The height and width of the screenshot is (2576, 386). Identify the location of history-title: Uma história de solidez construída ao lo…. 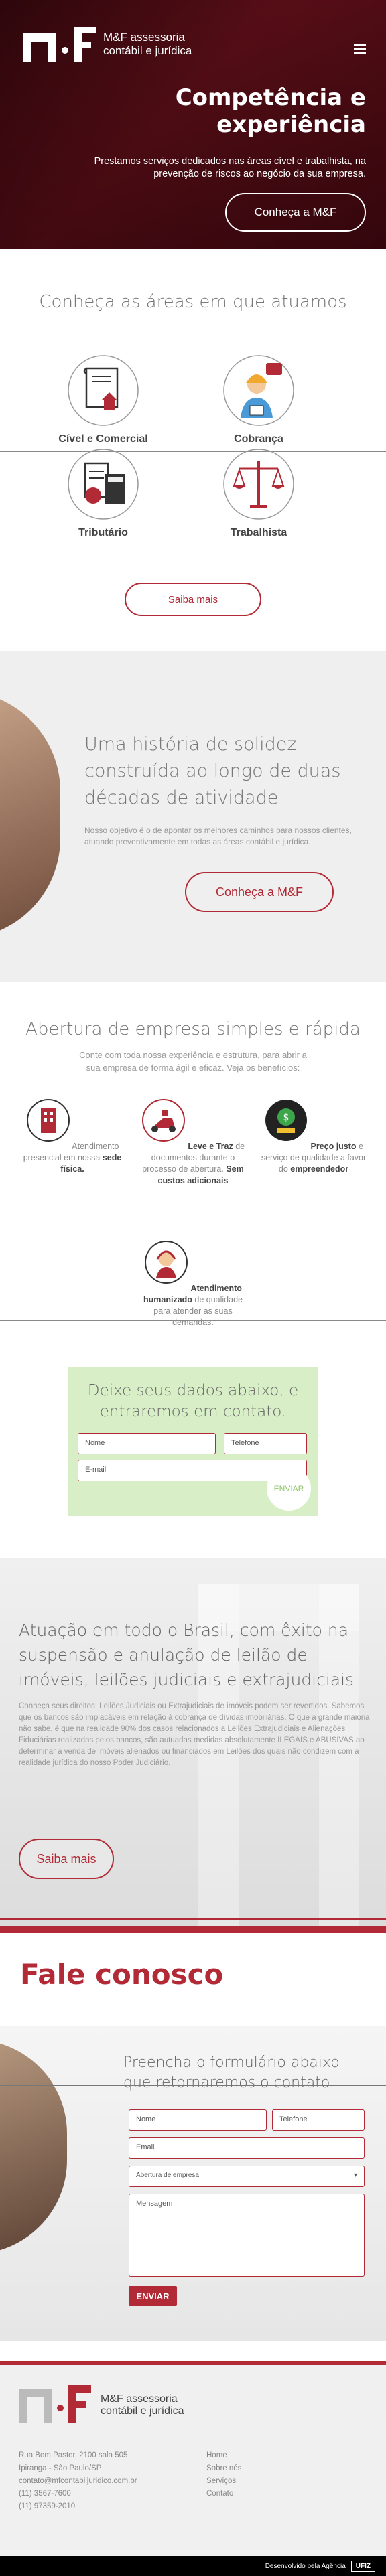
(212, 771).